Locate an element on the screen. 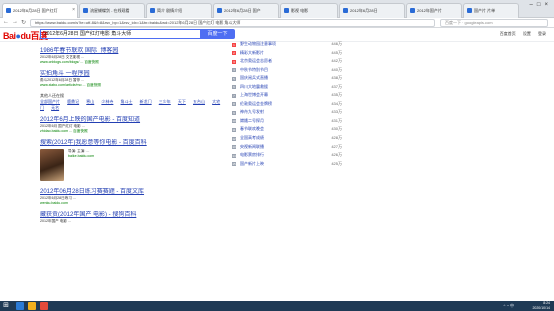 Image resolution: width=554 pixels, height=311 pixels. ranking-title: 春节联欢晚会 is located at coordinates (279, 129).